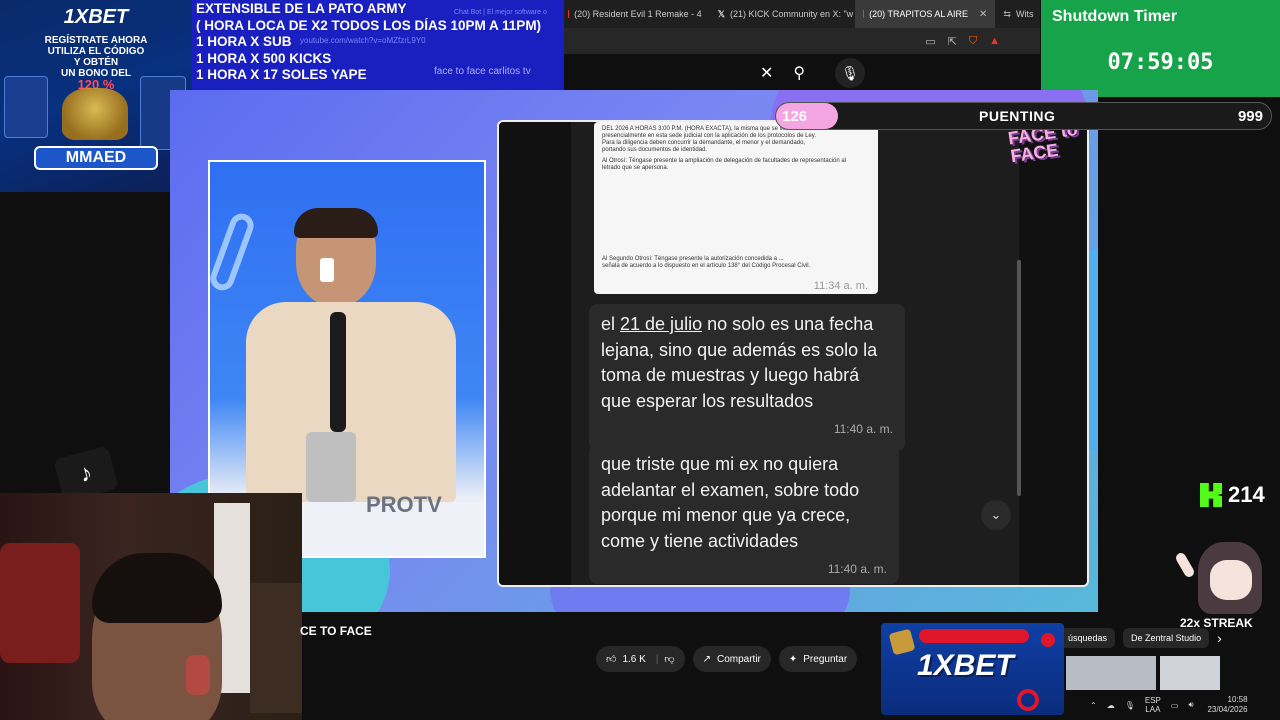 The width and height of the screenshot is (1280, 720). I want to click on share-icon: ↗, so click(706, 659).